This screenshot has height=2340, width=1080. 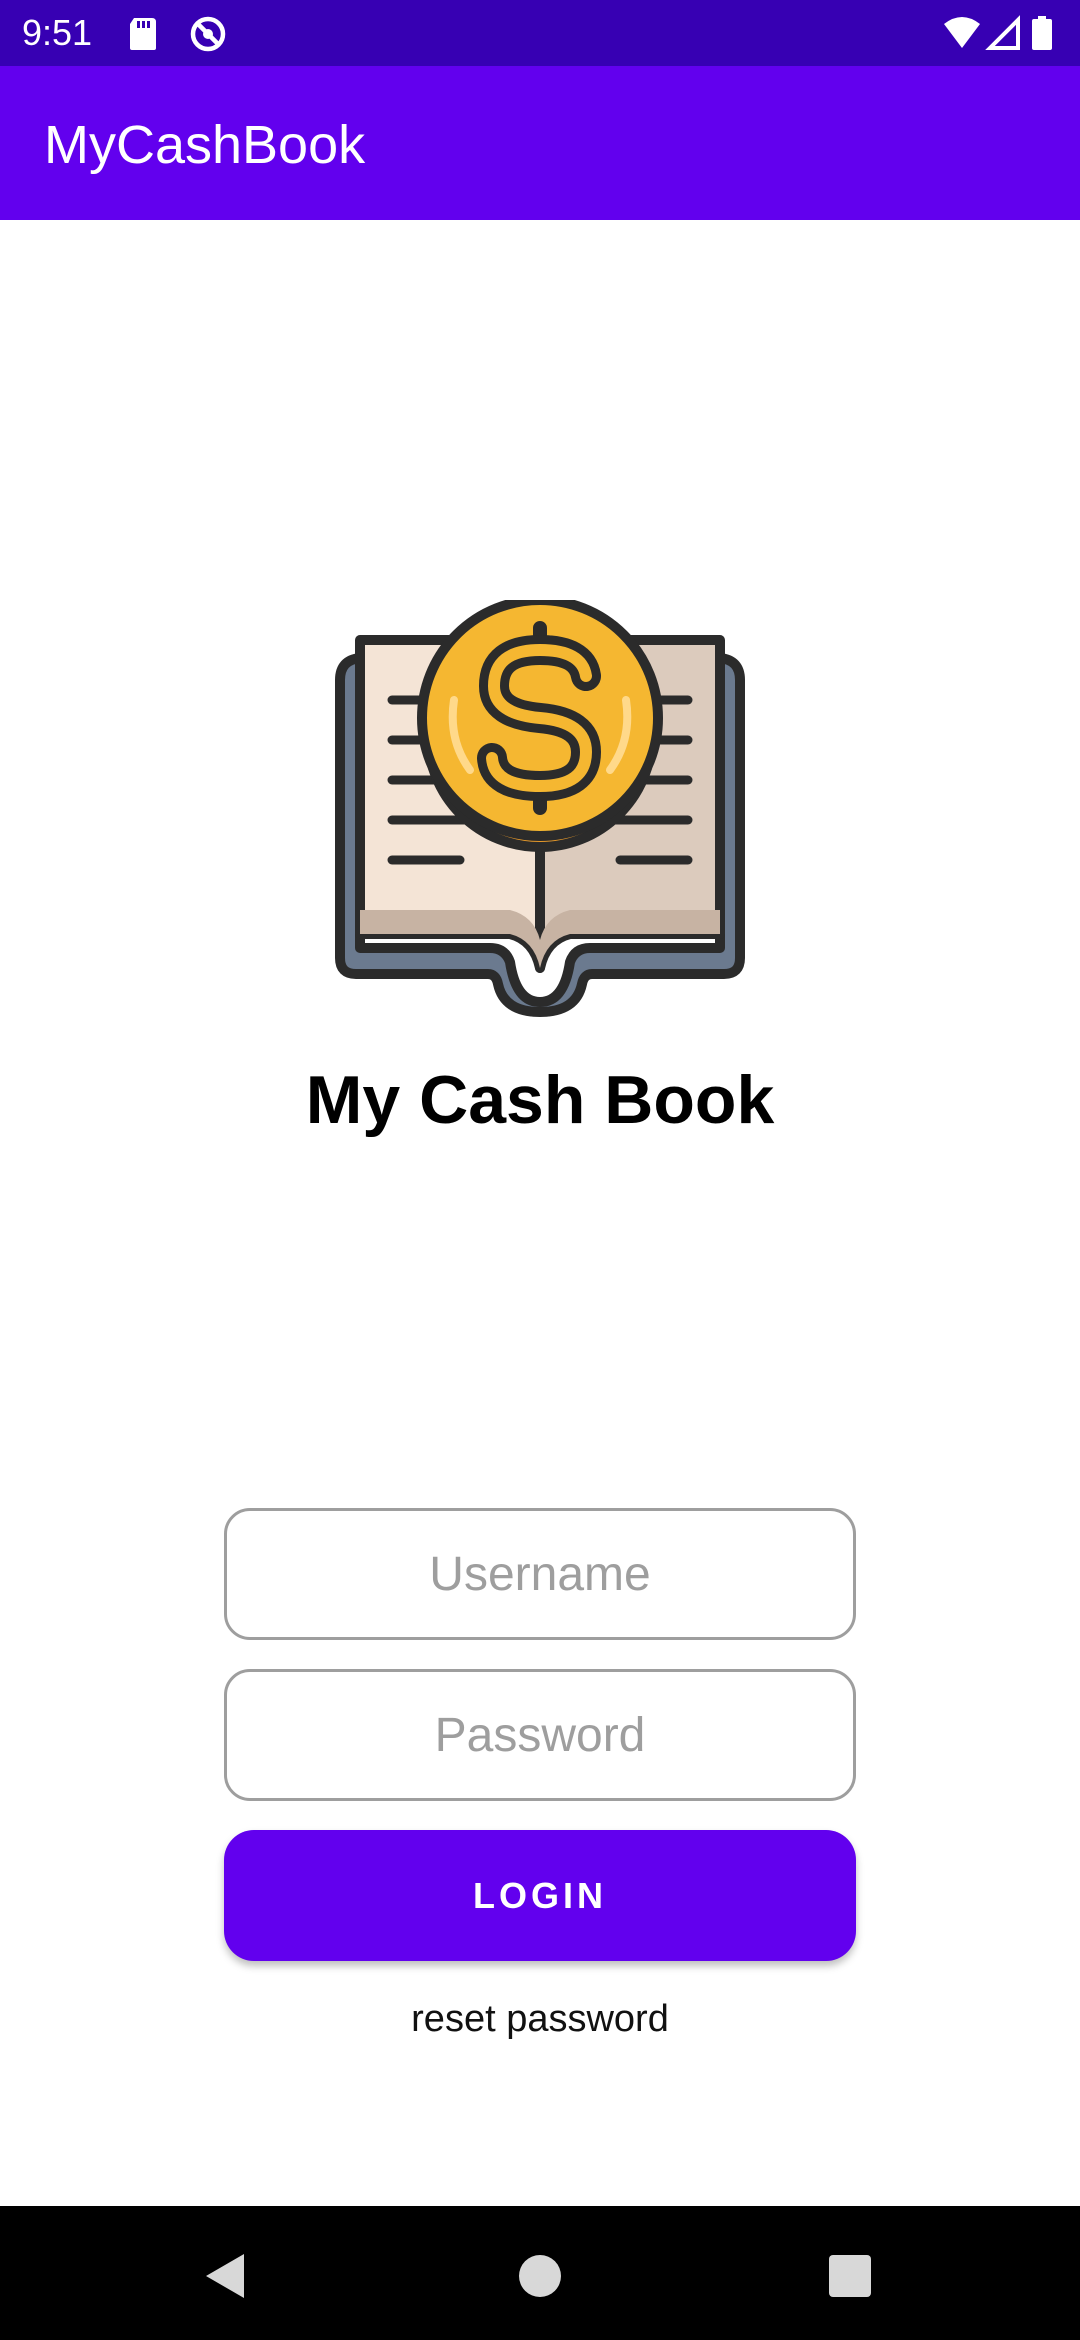 What do you see at coordinates (178, 34) in the screenshot?
I see `status-left-icons` at bounding box center [178, 34].